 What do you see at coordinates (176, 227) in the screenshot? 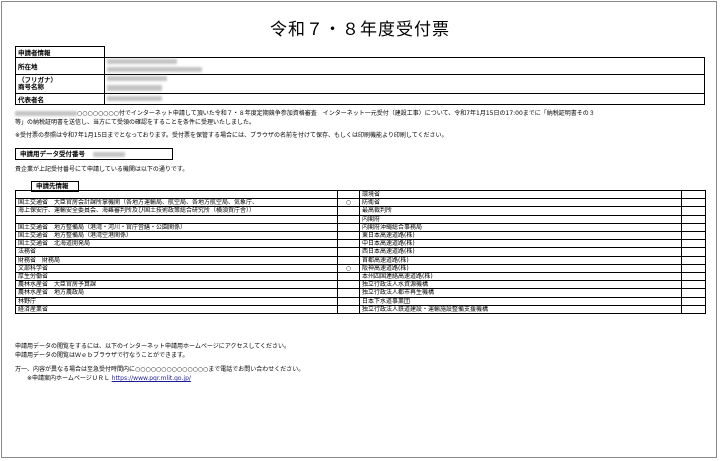
I see `destination-left: 国土交通省 地方整備局（港湾・河川・官庁営繕・公園関係）` at bounding box center [176, 227].